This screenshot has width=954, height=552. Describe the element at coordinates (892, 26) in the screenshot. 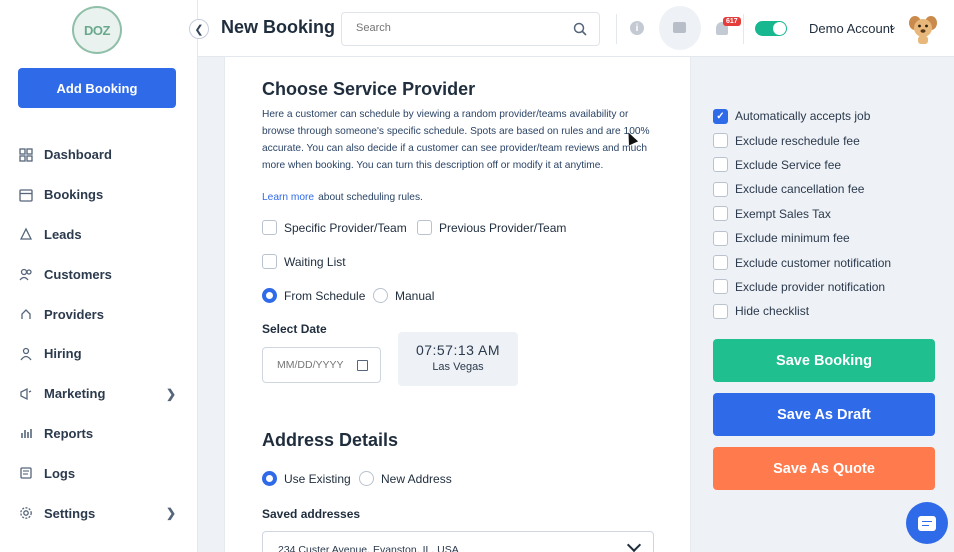

I see `chevron-down-icon: ⌄` at that location.